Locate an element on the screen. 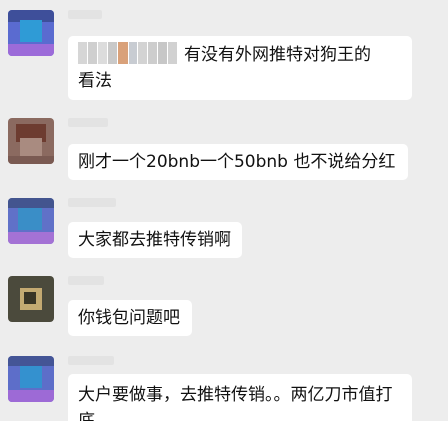  message-text: 刚才一个20bnb一个50bnb 也不说给分红 is located at coordinates (237, 162).